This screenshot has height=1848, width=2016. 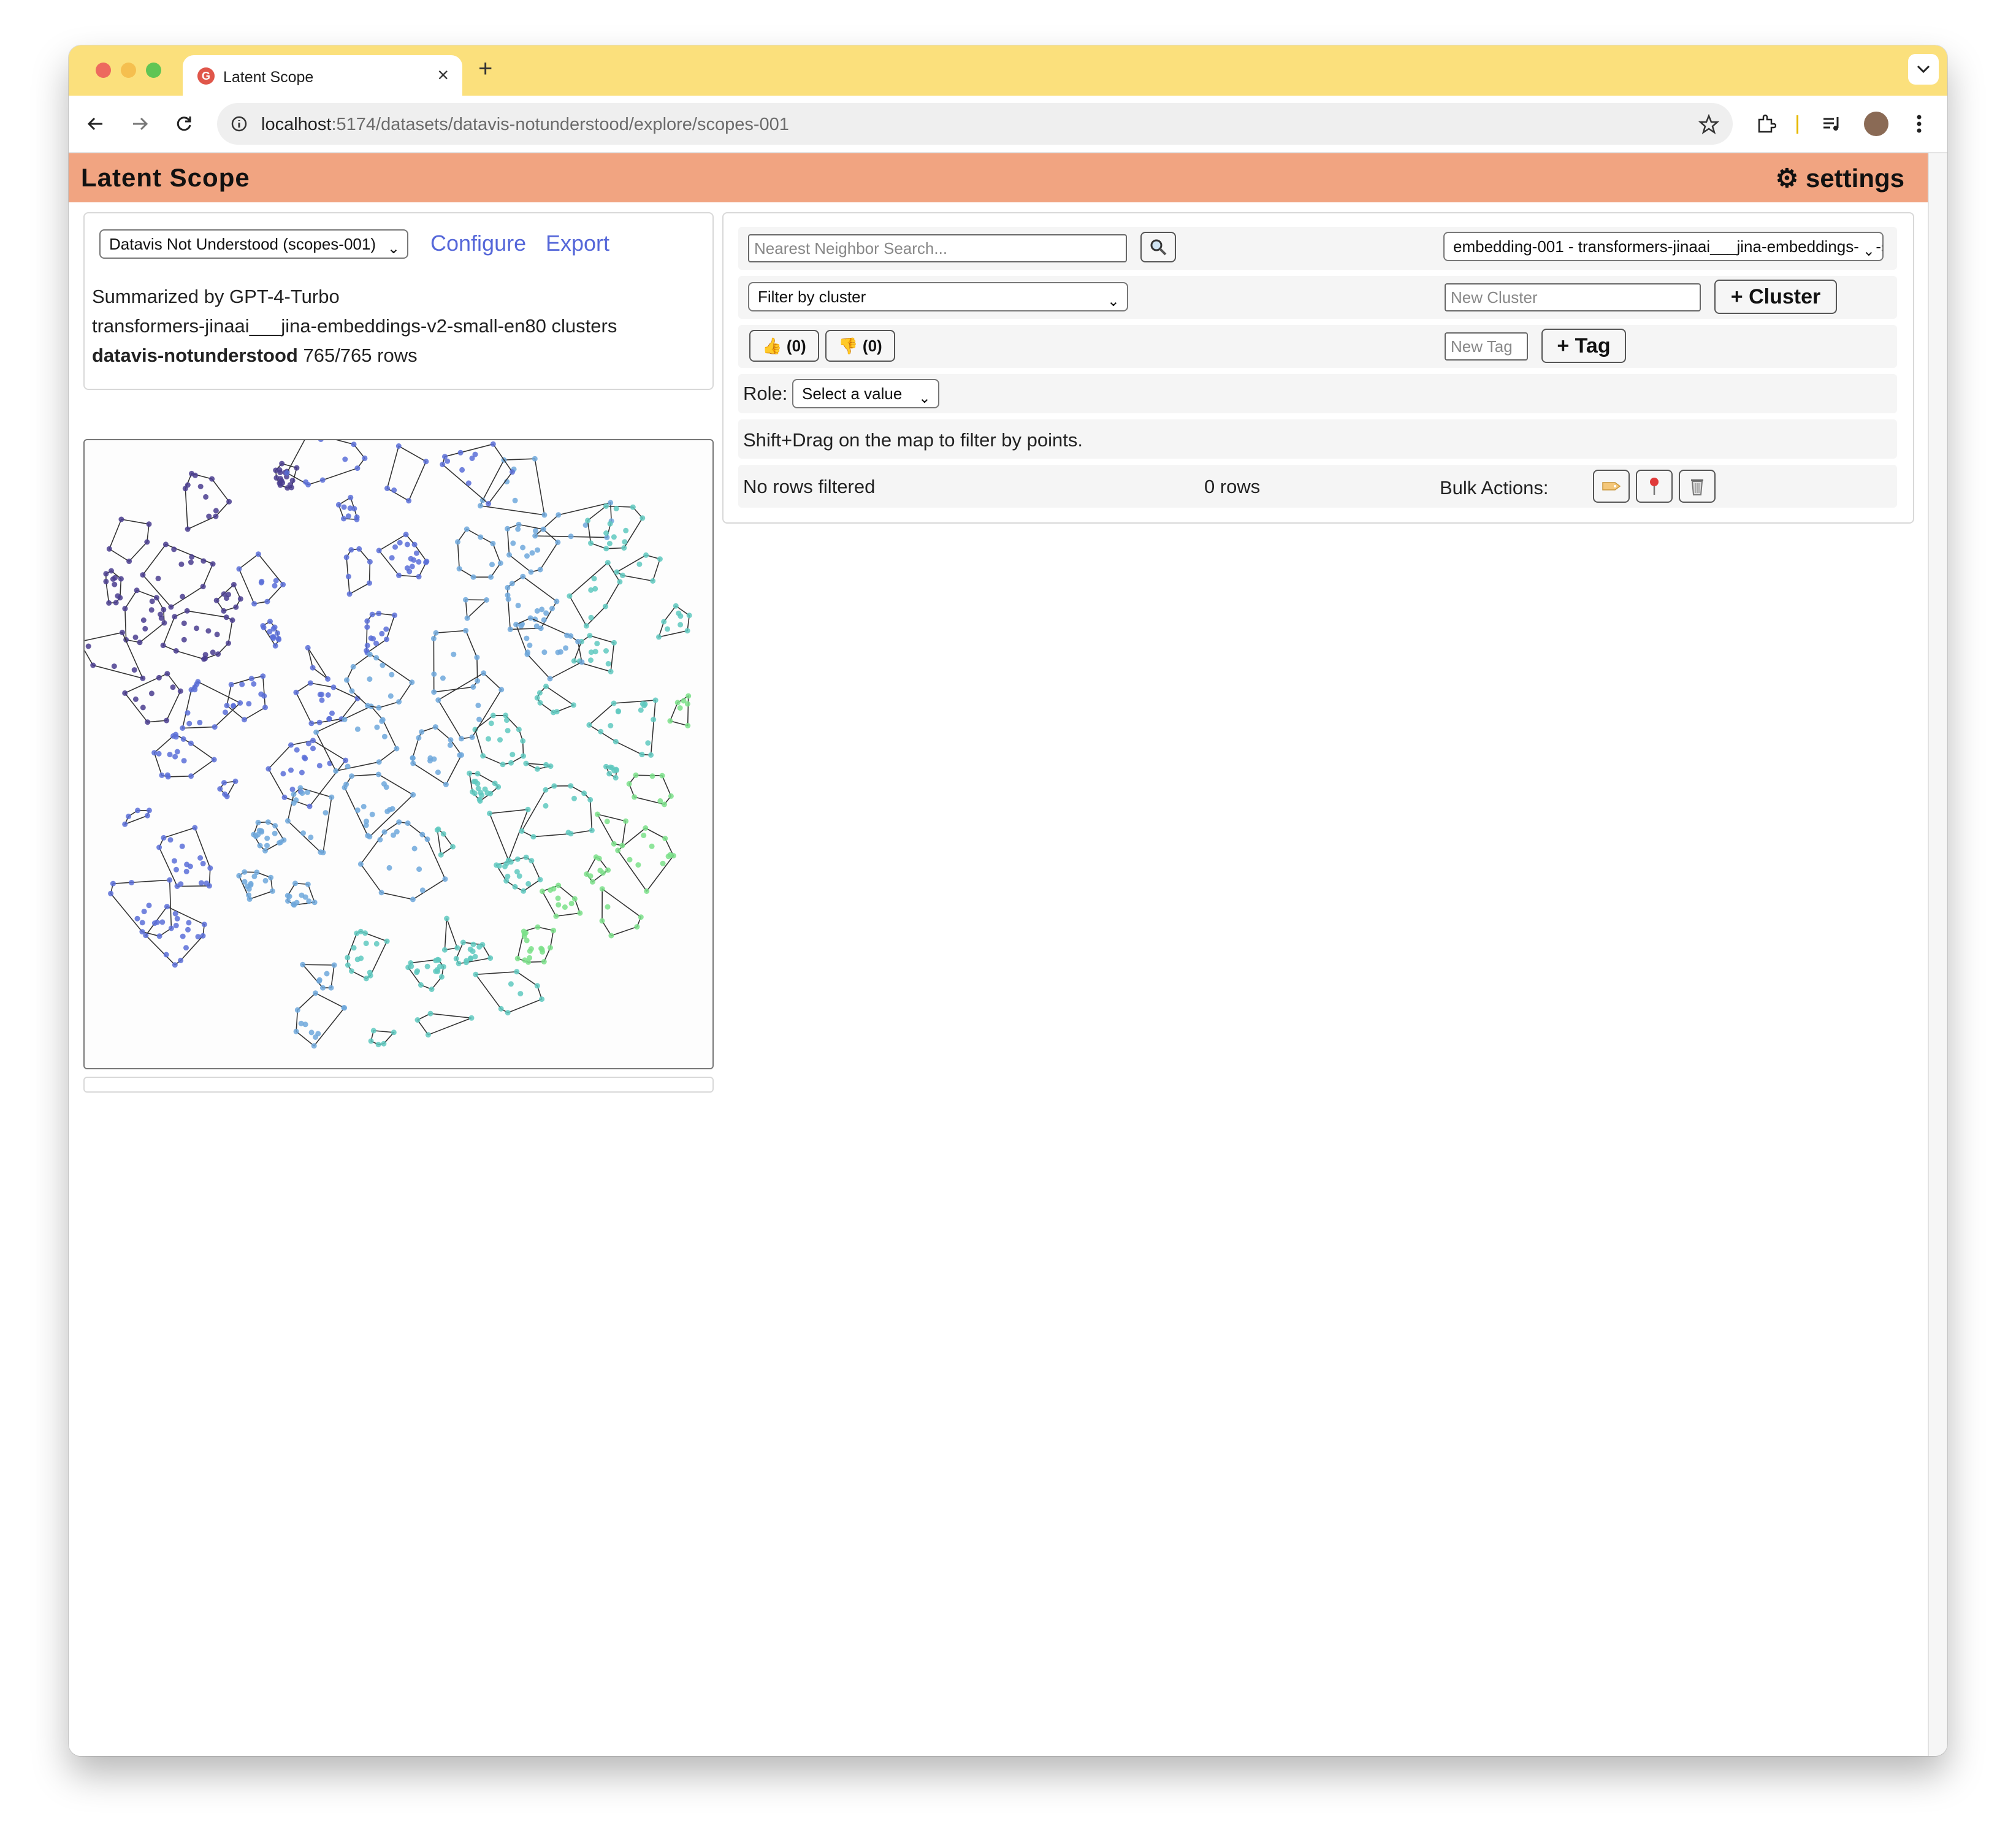 What do you see at coordinates (1775, 297) in the screenshot?
I see `add-cluster-button: + Cluster` at bounding box center [1775, 297].